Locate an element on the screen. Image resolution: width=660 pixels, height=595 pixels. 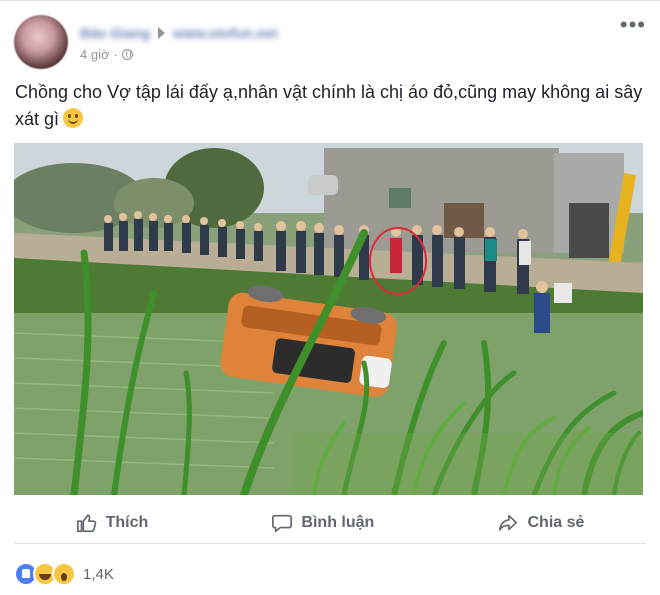
comment-button: Bình luận is located at coordinates (322, 523).